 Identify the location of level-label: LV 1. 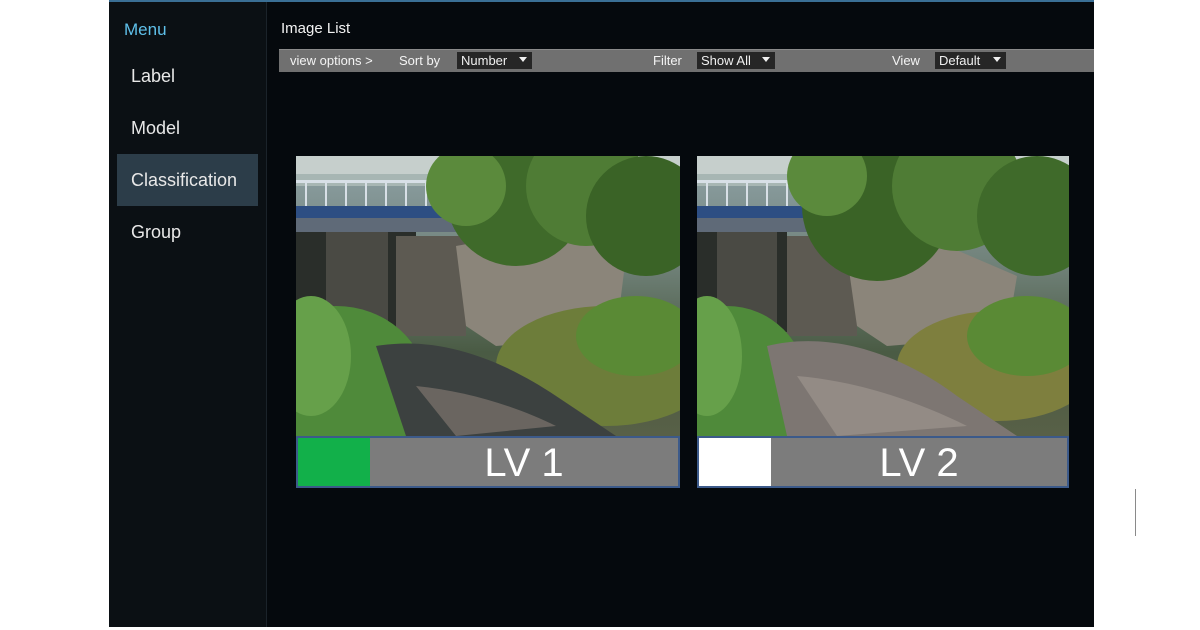
(524, 463).